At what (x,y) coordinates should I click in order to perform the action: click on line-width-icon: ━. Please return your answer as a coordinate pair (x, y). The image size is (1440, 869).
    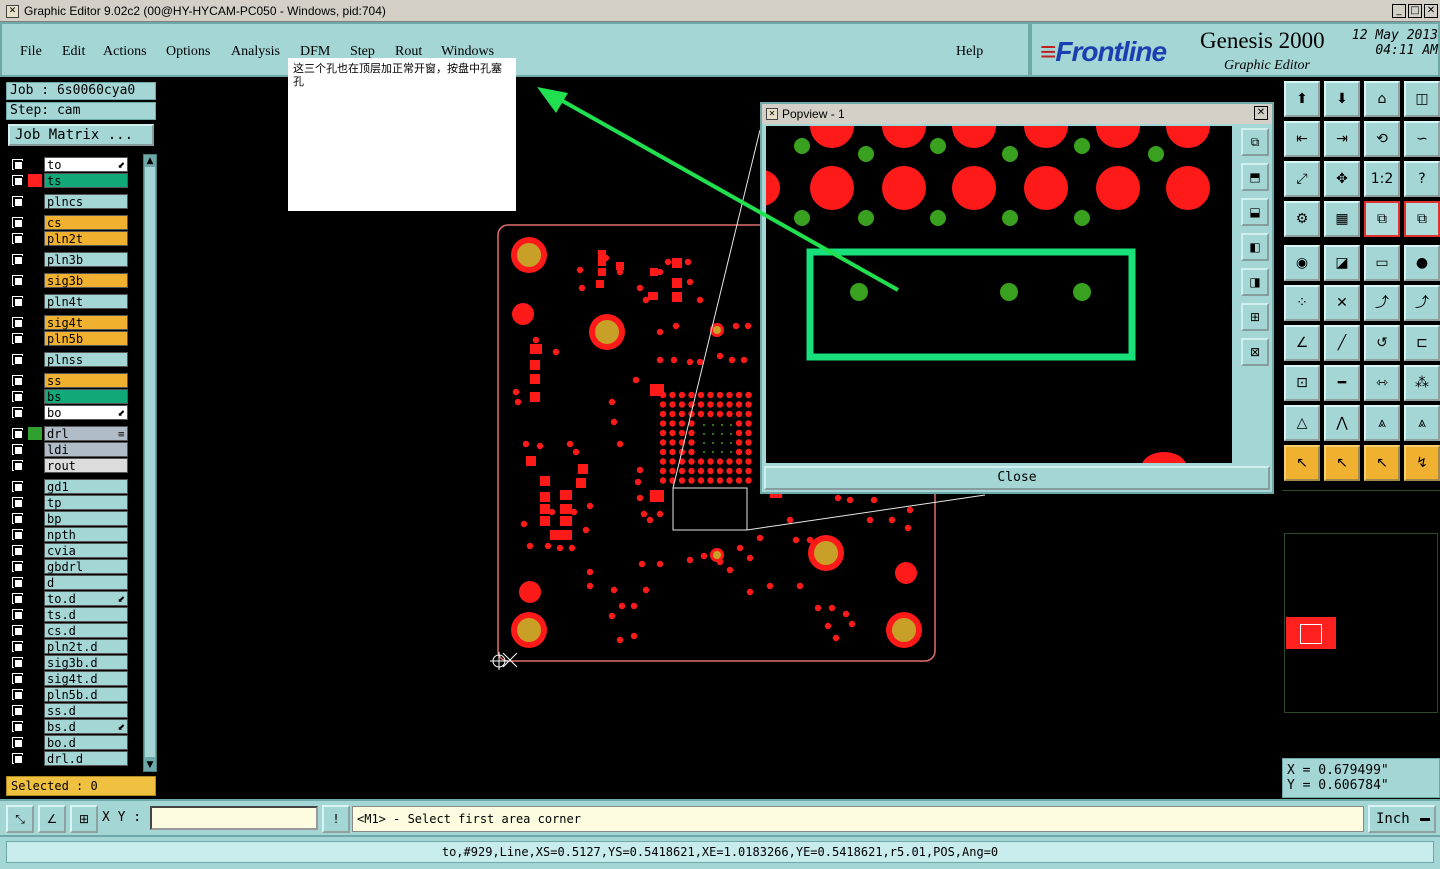
    Looking at the image, I should click on (1342, 383).